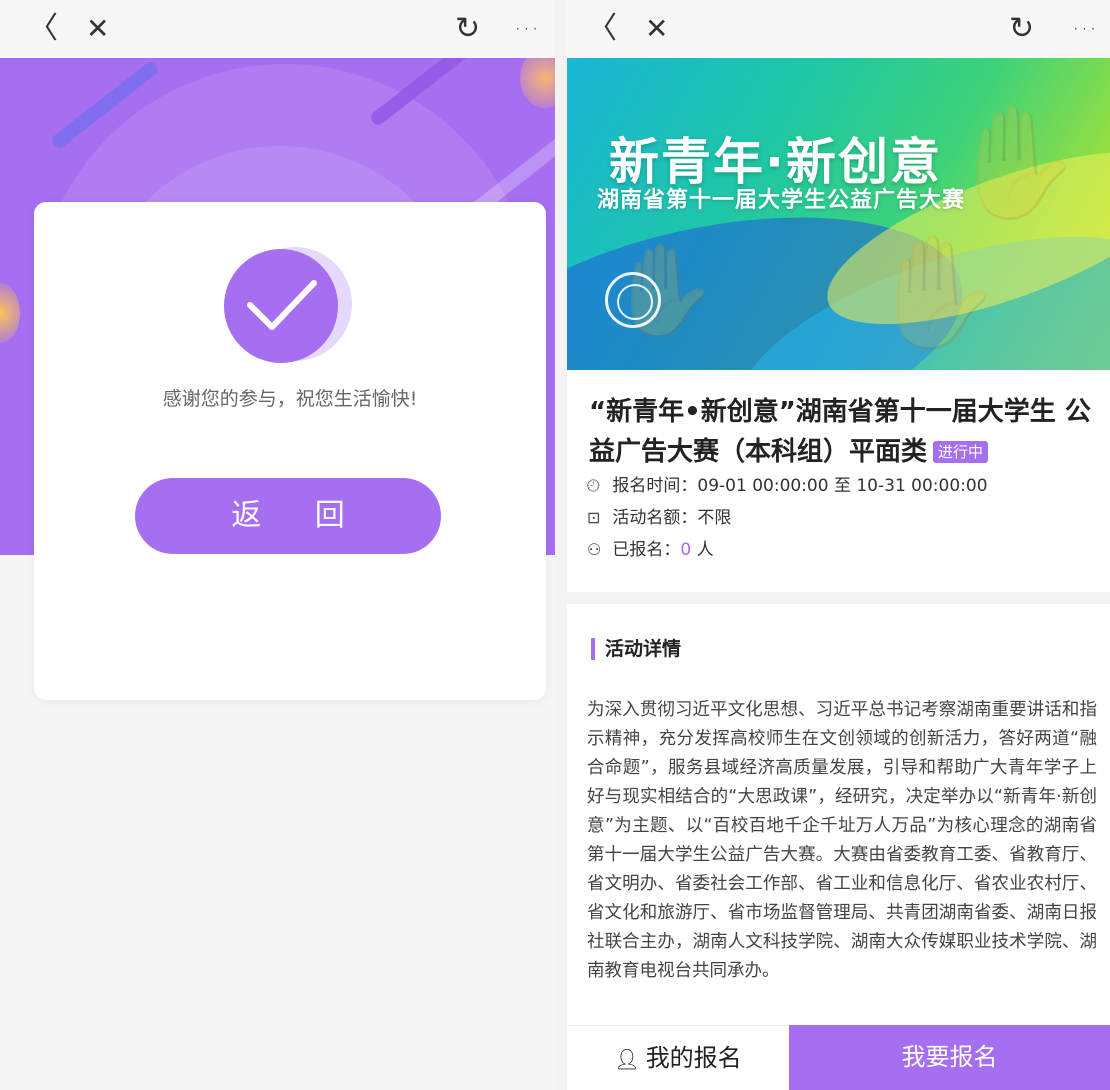 Image resolution: width=1110 pixels, height=1090 pixels. What do you see at coordinates (281, 306) in the screenshot?
I see `check-icon` at bounding box center [281, 306].